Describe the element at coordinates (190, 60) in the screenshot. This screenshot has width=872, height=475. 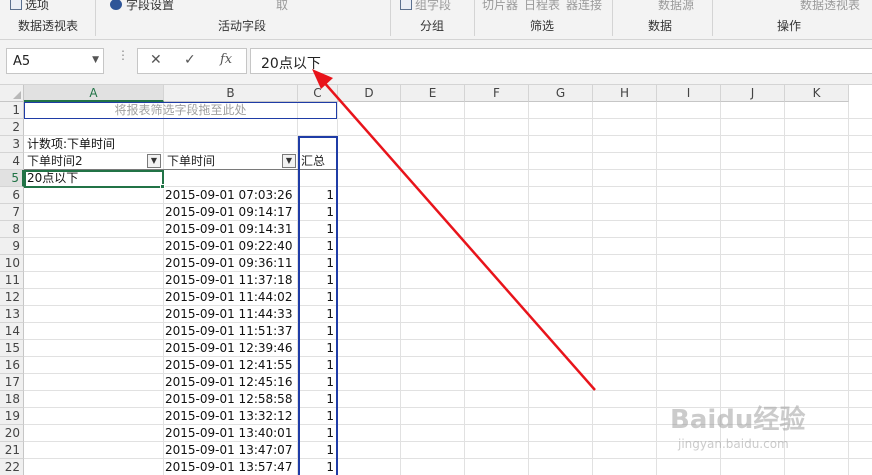
I see `check-icon: ✓` at that location.